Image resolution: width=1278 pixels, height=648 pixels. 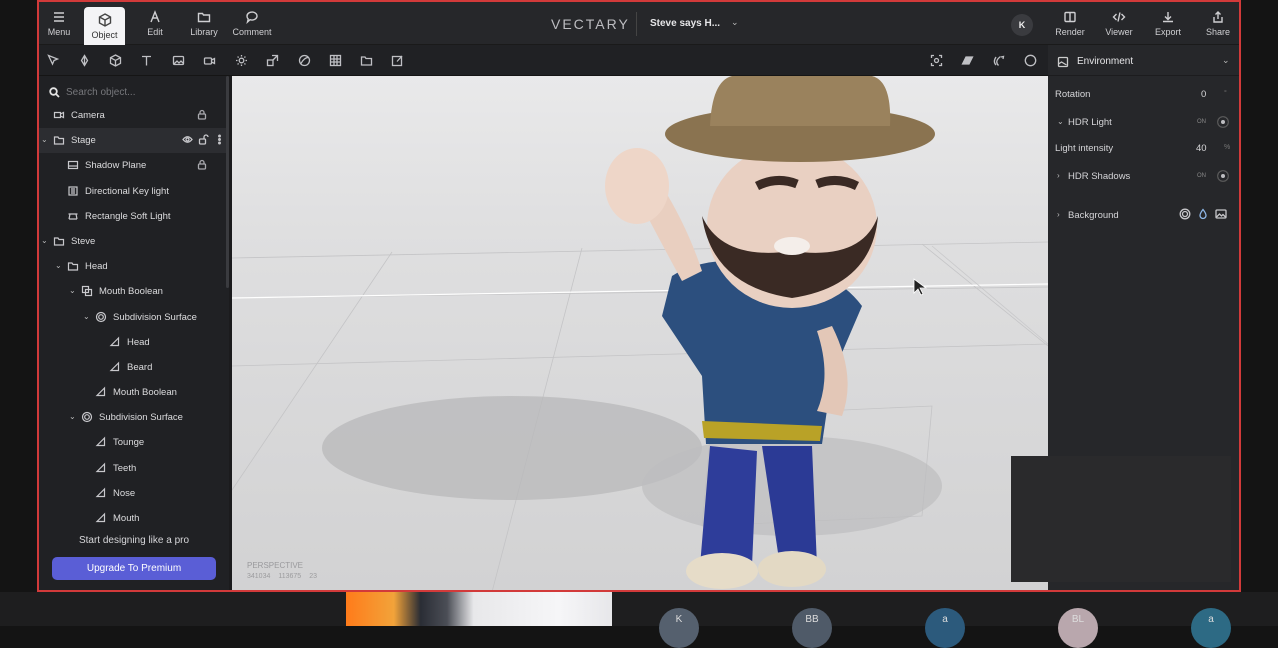 What do you see at coordinates (84, 60) in the screenshot?
I see `pen-tool` at bounding box center [84, 60].